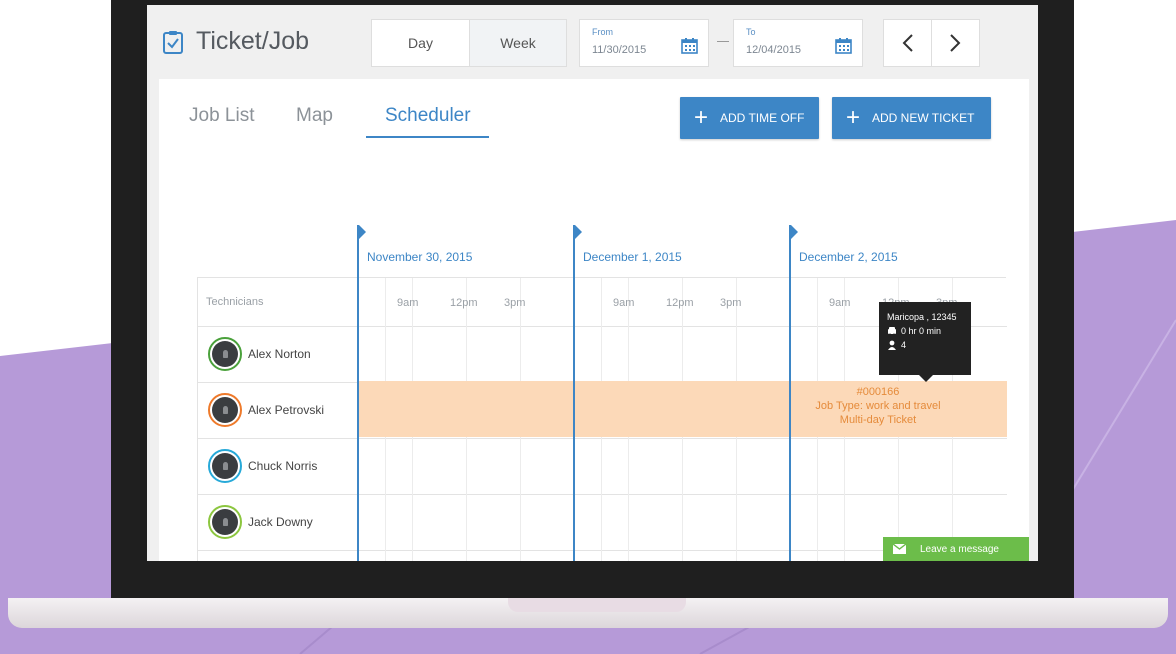 The height and width of the screenshot is (654, 1176). I want to click on leave-message-button: Leave a message, so click(956, 549).